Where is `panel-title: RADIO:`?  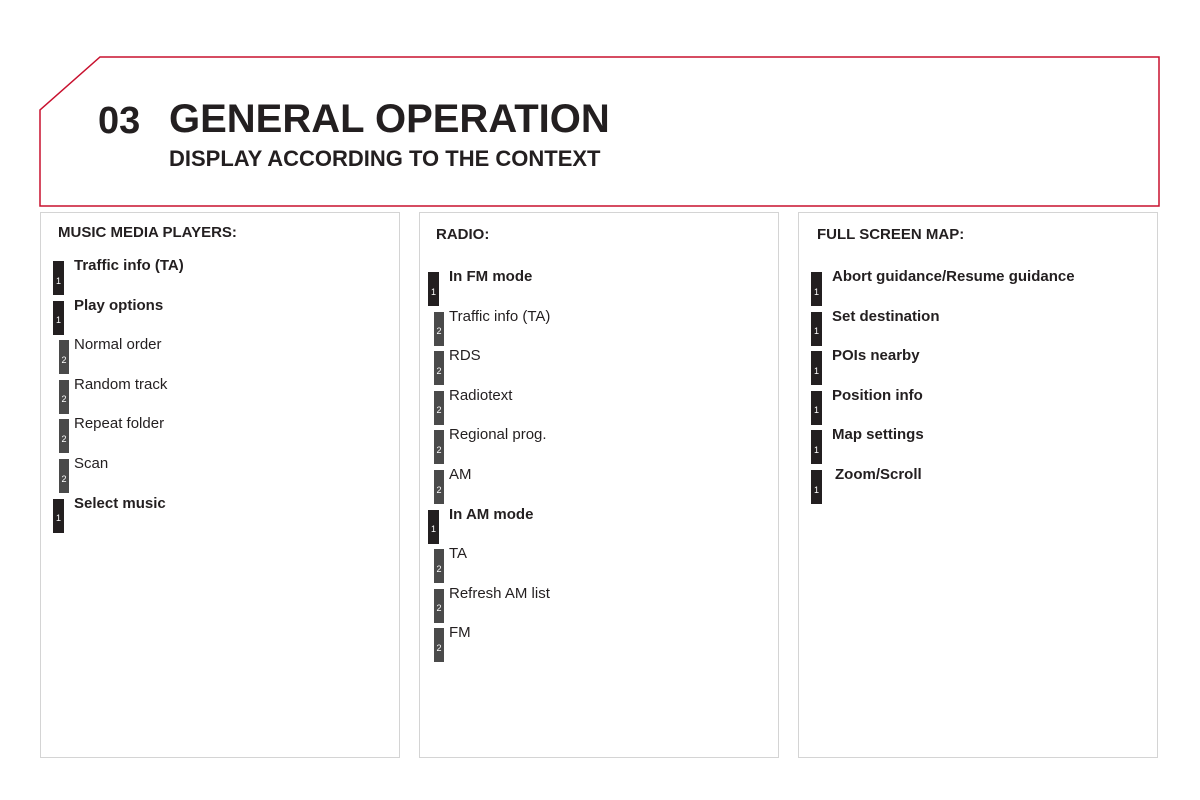
panel-title: RADIO: is located at coordinates (463, 234).